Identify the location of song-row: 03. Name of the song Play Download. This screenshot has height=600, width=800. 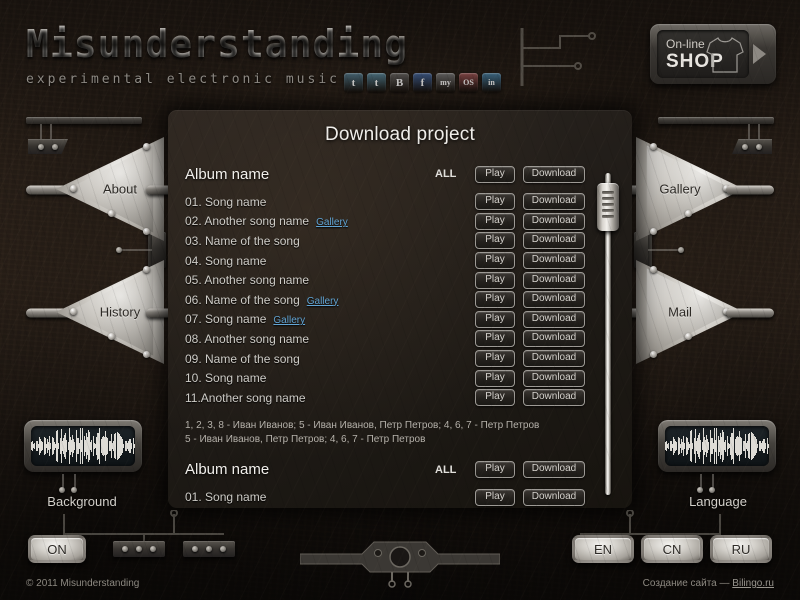
(385, 241).